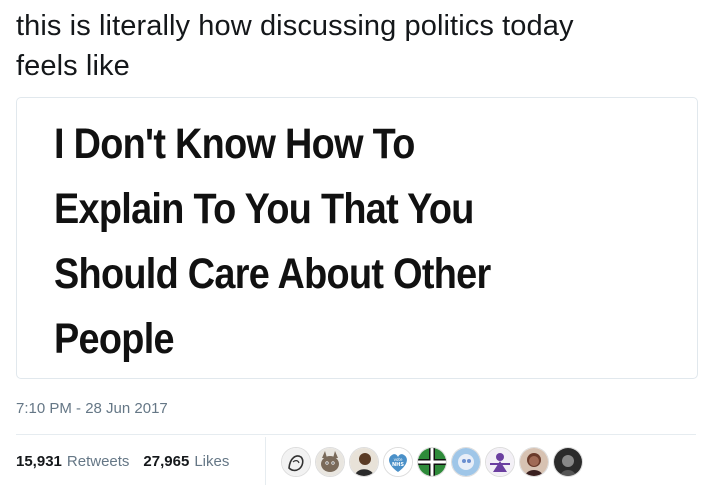 Image resolution: width=720 pixels, height=489 pixels. I want to click on avatar-vote-nhs: vote NHS, so click(398, 462).